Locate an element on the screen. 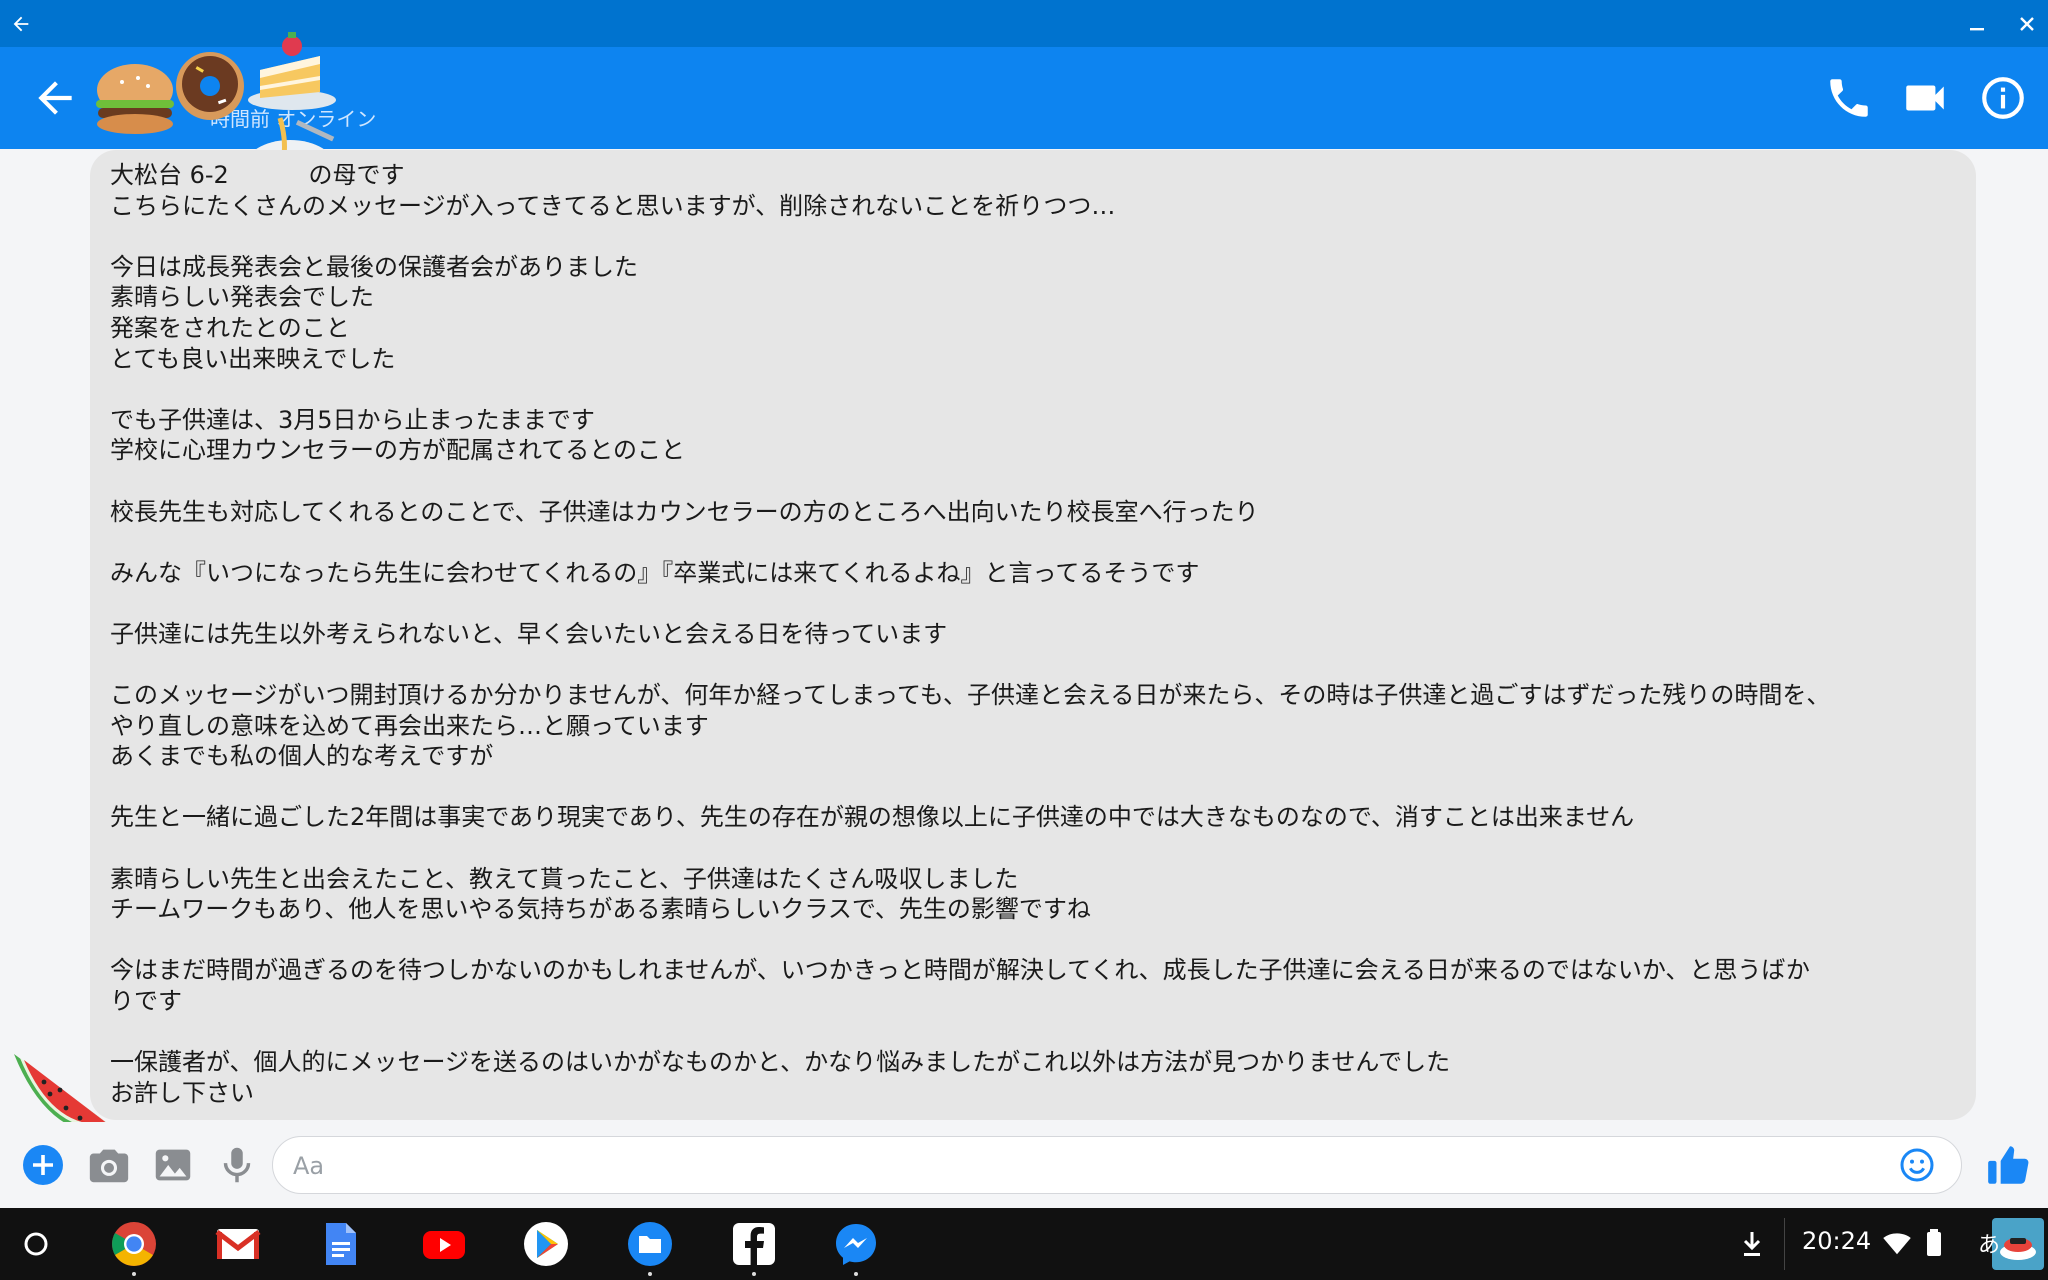 Image resolution: width=2048 pixels, height=1280 pixels. minimize-icon is located at coordinates (1977, 23).